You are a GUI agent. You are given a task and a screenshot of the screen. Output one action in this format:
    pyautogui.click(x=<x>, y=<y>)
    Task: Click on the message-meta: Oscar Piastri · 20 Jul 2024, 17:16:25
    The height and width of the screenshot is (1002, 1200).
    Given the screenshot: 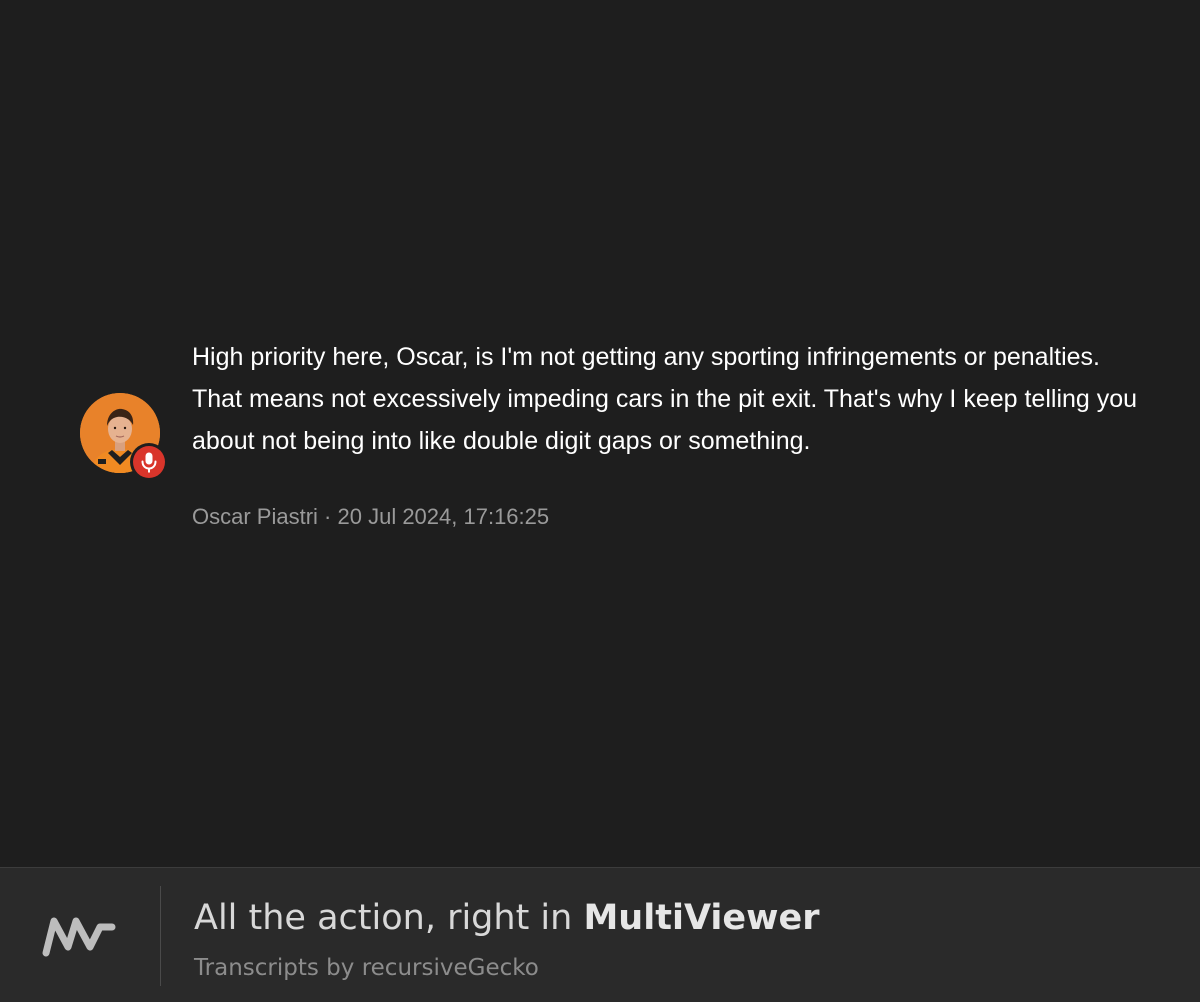 What is the action you would take?
    pyautogui.click(x=370, y=517)
    